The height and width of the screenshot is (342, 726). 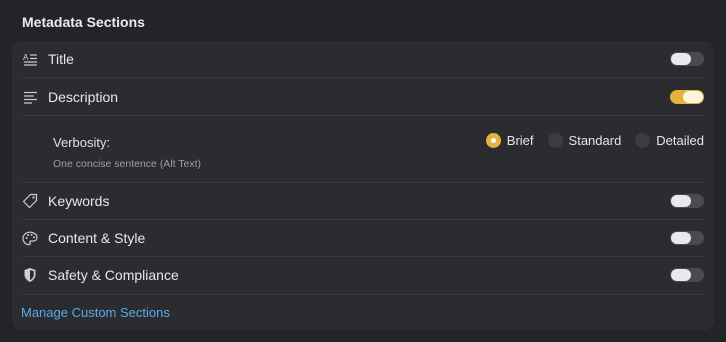 What do you see at coordinates (368, 275) in the screenshot?
I see `section-row-safety-compliance: Safety & Compliance` at bounding box center [368, 275].